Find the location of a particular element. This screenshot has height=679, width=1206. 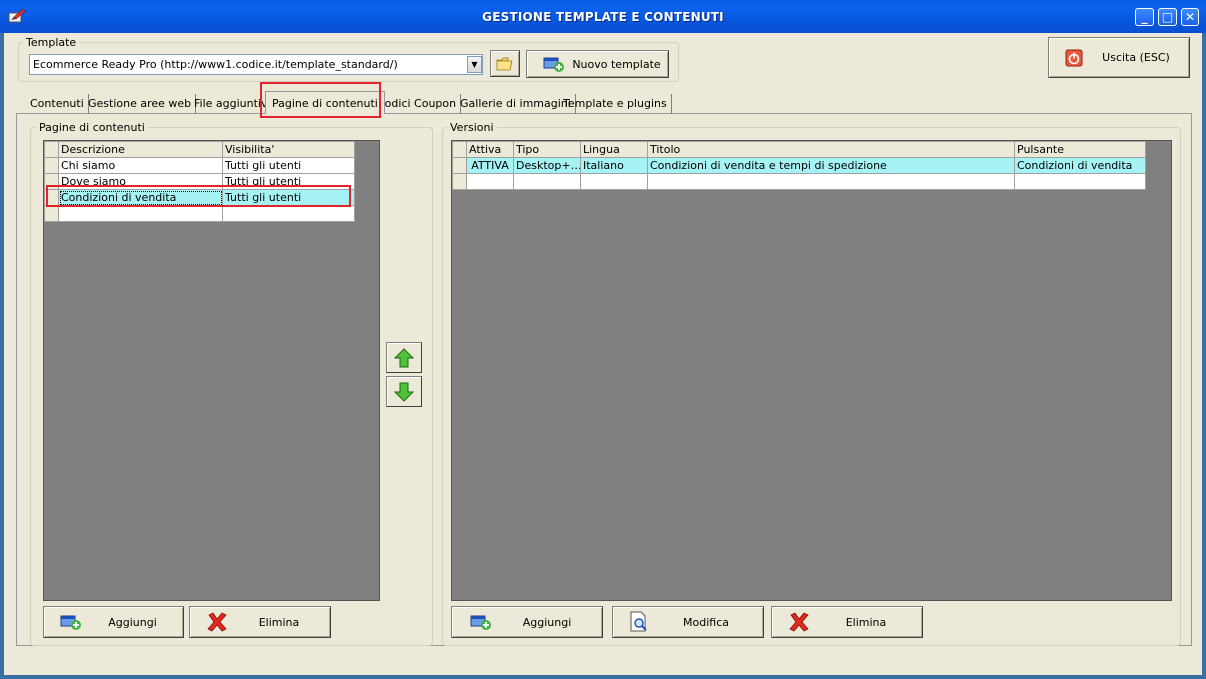

column-header-pulsante: Pulsante is located at coordinates (1080, 149).